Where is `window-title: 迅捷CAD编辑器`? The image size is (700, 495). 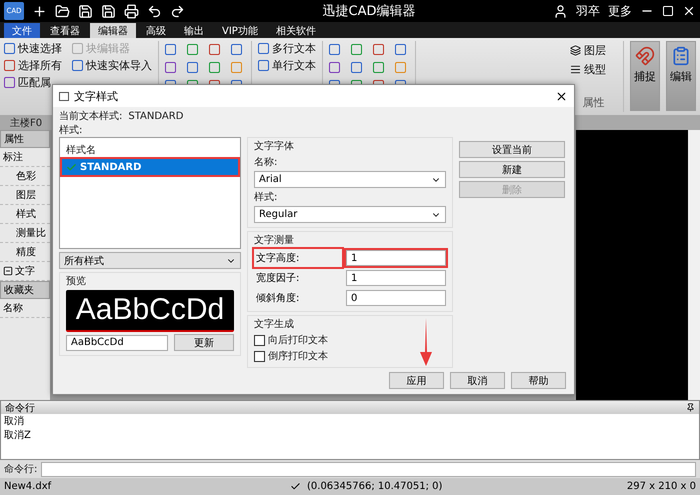 window-title: 迅捷CAD编辑器 is located at coordinates (369, 11).